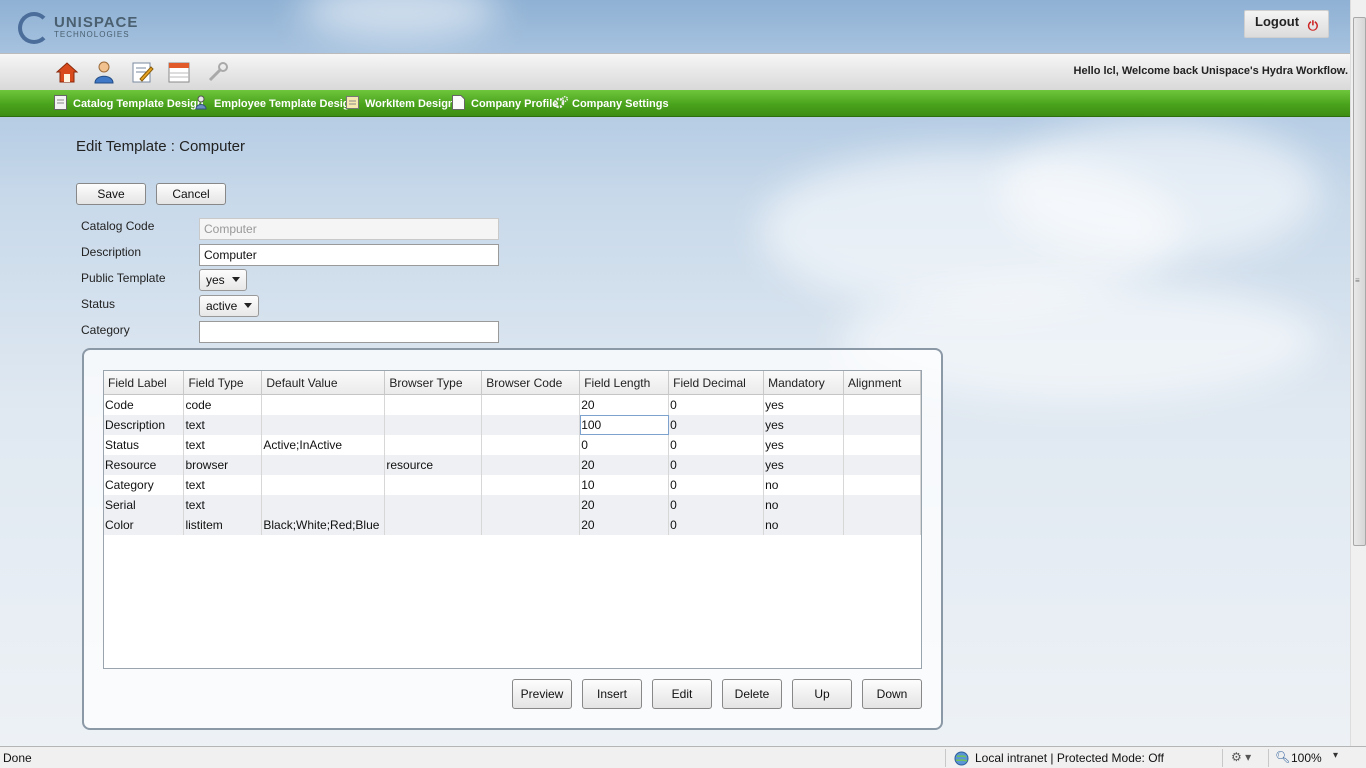 The image size is (1366, 768). What do you see at coordinates (1286, 24) in the screenshot?
I see `logout-button: Logout ⏻` at bounding box center [1286, 24].